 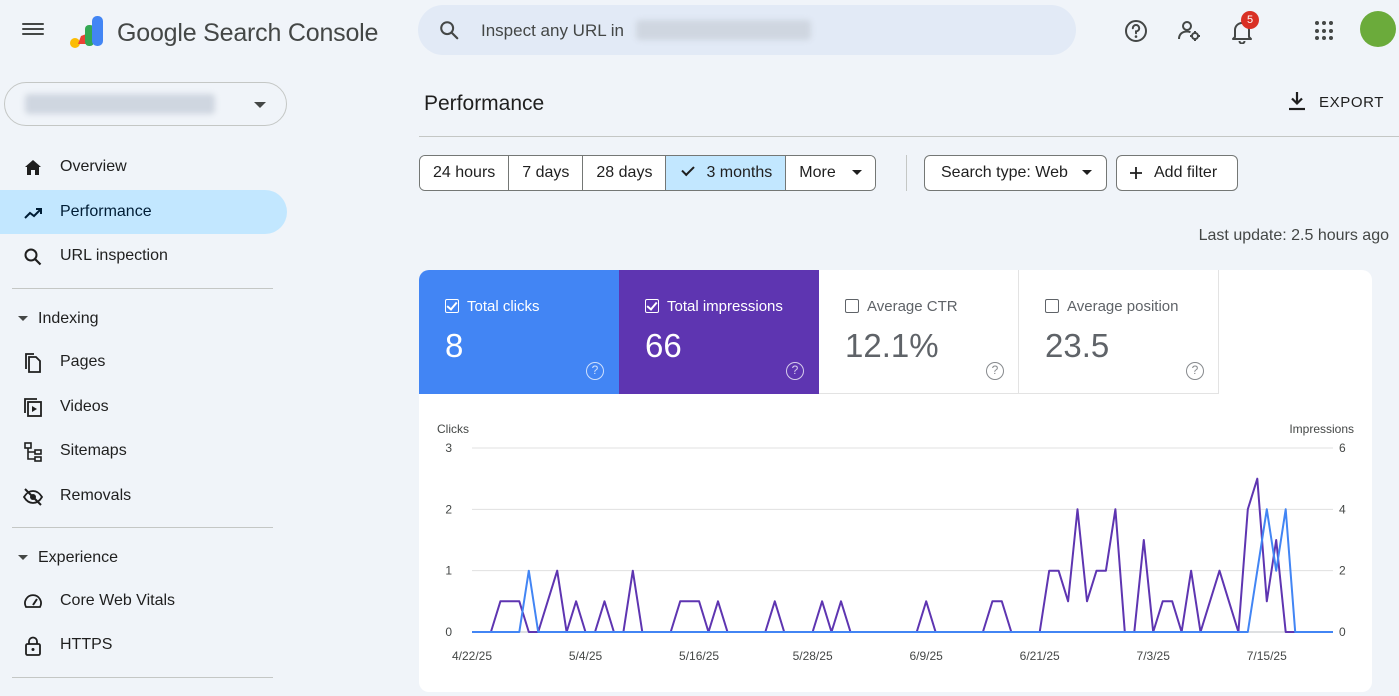 What do you see at coordinates (519, 332) in the screenshot?
I see `metric-total-clicks: Total clicks 8 ?` at bounding box center [519, 332].